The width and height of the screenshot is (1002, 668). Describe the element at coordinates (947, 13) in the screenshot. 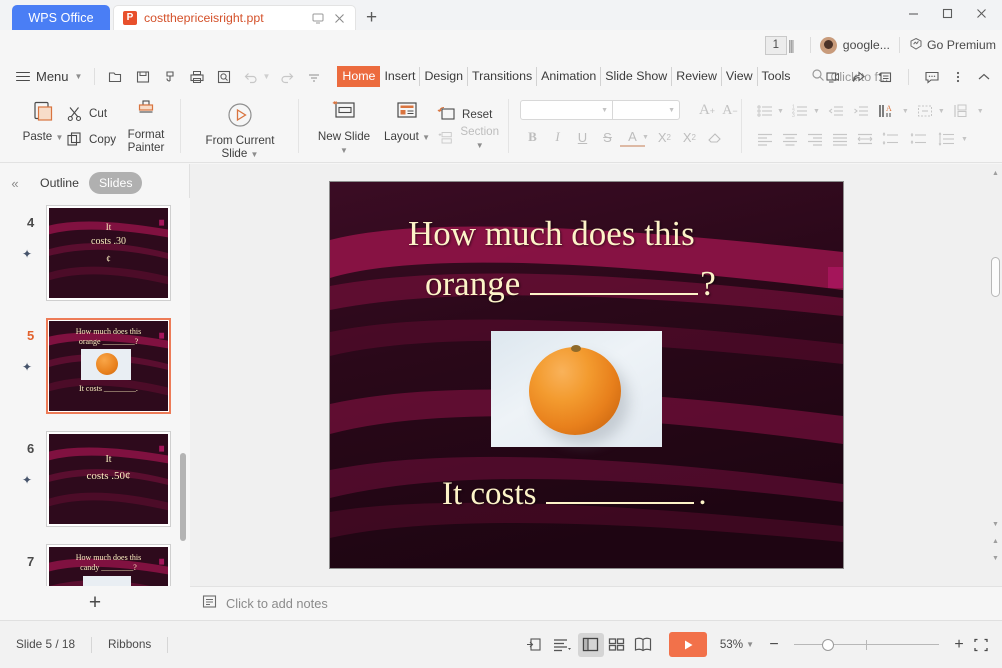

I see `maximize-icon` at that location.